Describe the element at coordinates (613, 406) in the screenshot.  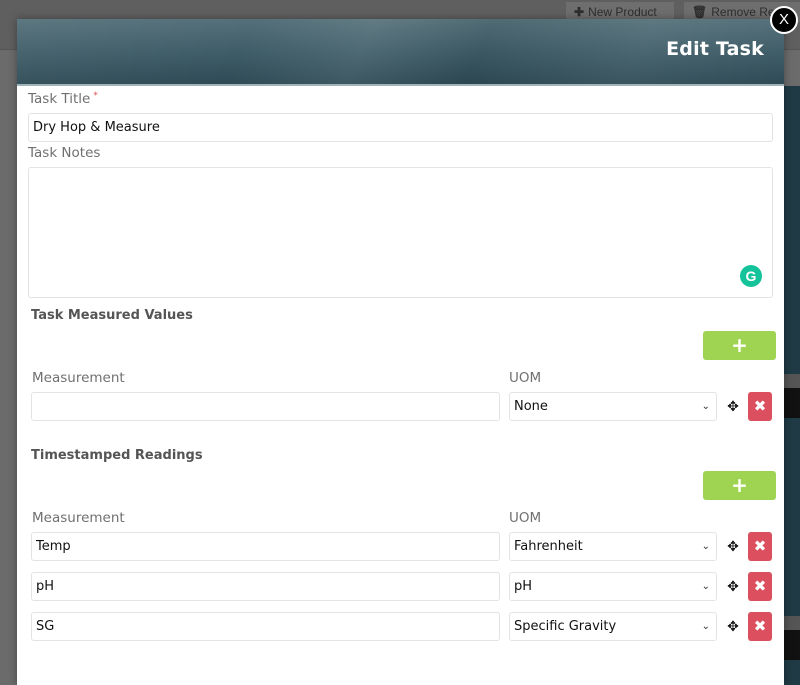
I see `measured-value-uom-select: None ⌄` at that location.